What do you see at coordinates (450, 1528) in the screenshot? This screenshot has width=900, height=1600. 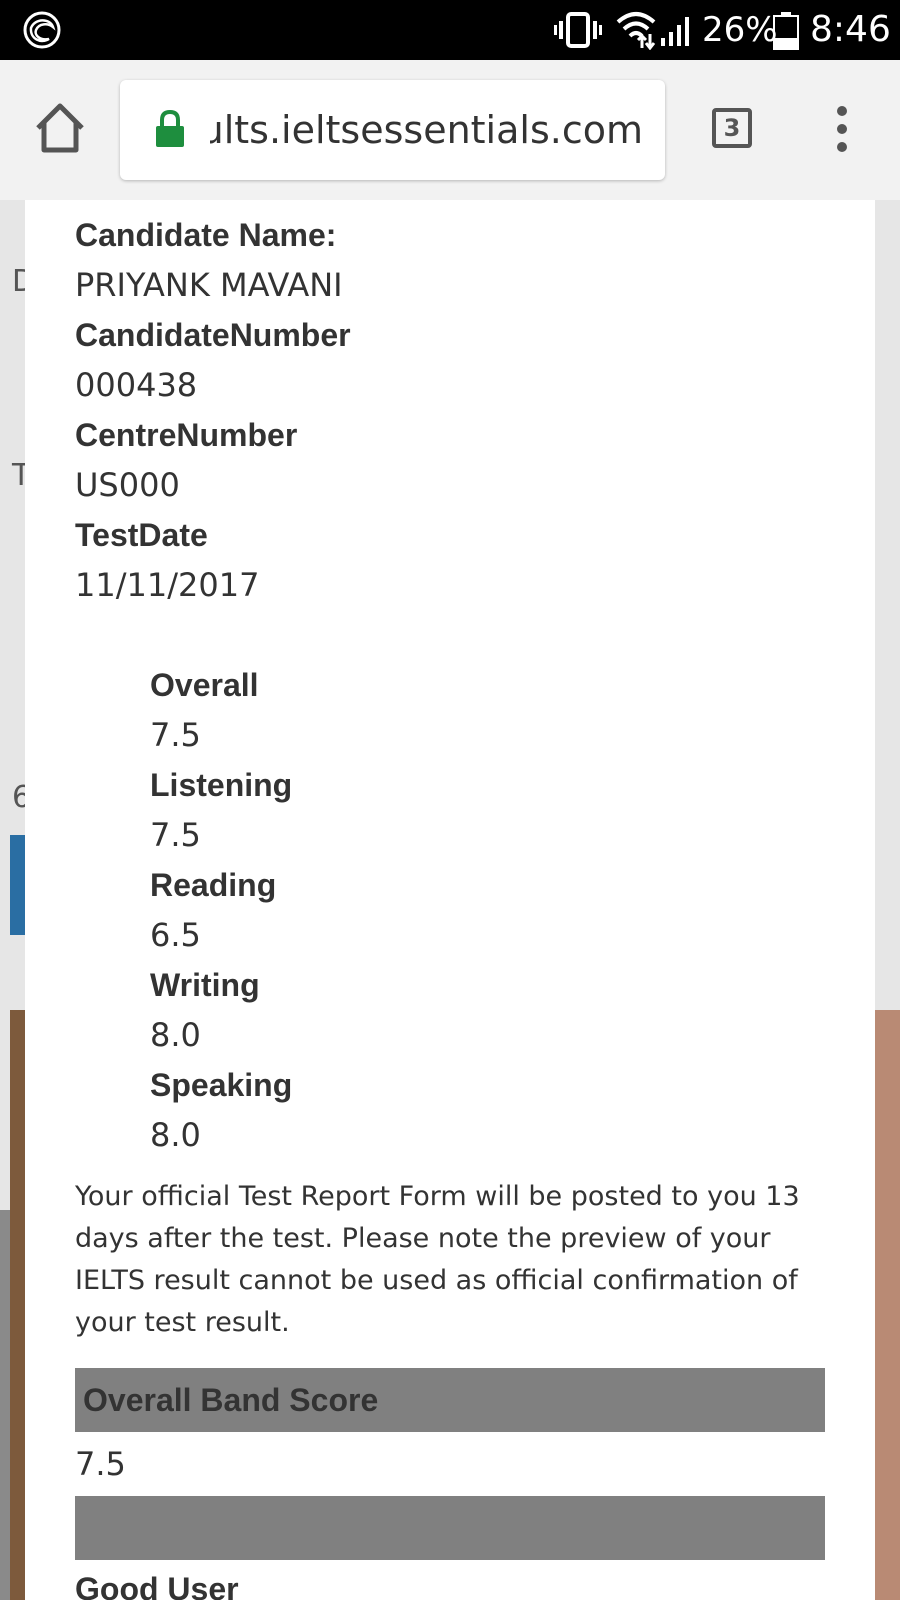 I see `band-description-bar` at bounding box center [450, 1528].